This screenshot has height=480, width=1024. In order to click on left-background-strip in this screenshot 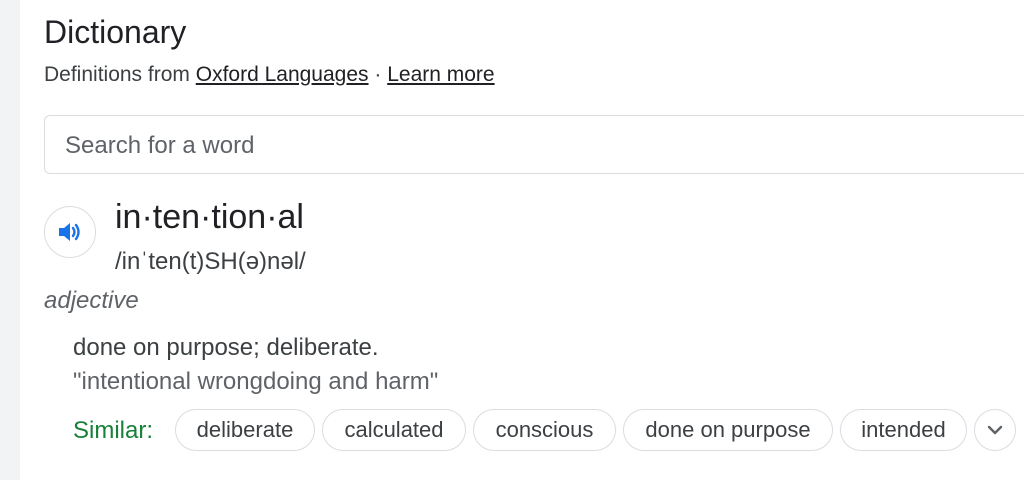, I will do `click(10, 240)`.